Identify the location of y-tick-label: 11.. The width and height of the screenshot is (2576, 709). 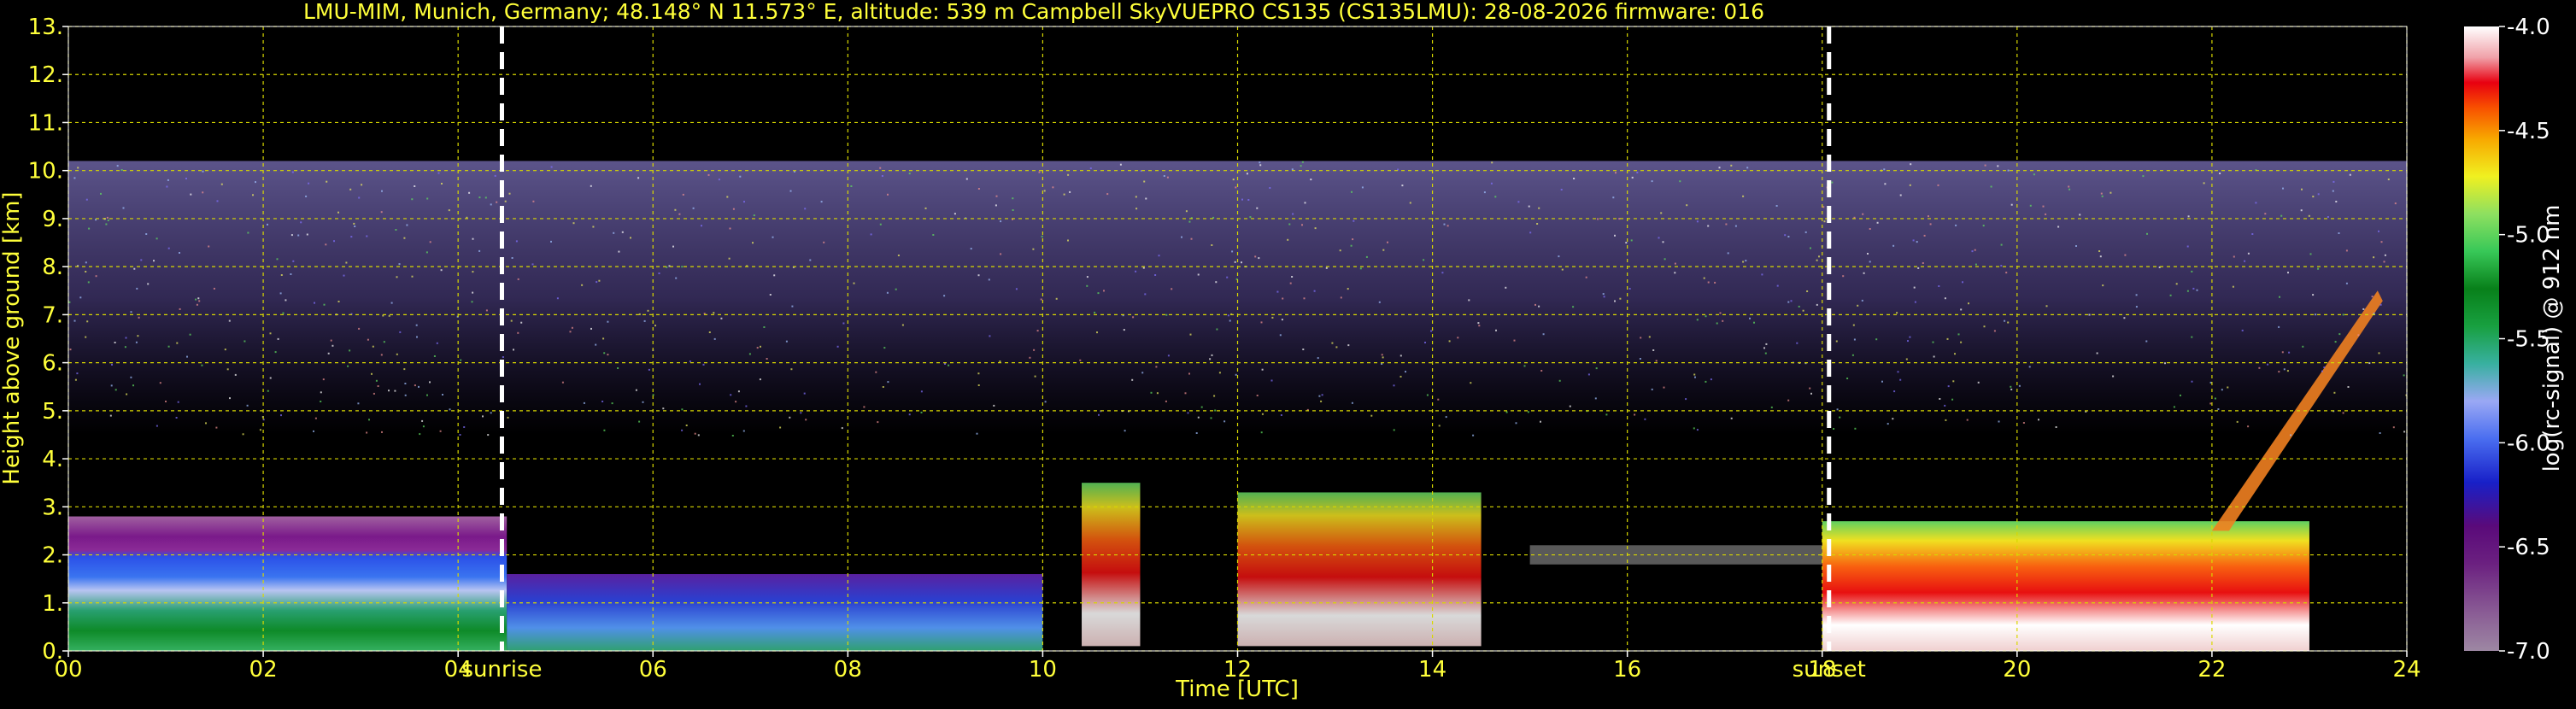
(45, 123).